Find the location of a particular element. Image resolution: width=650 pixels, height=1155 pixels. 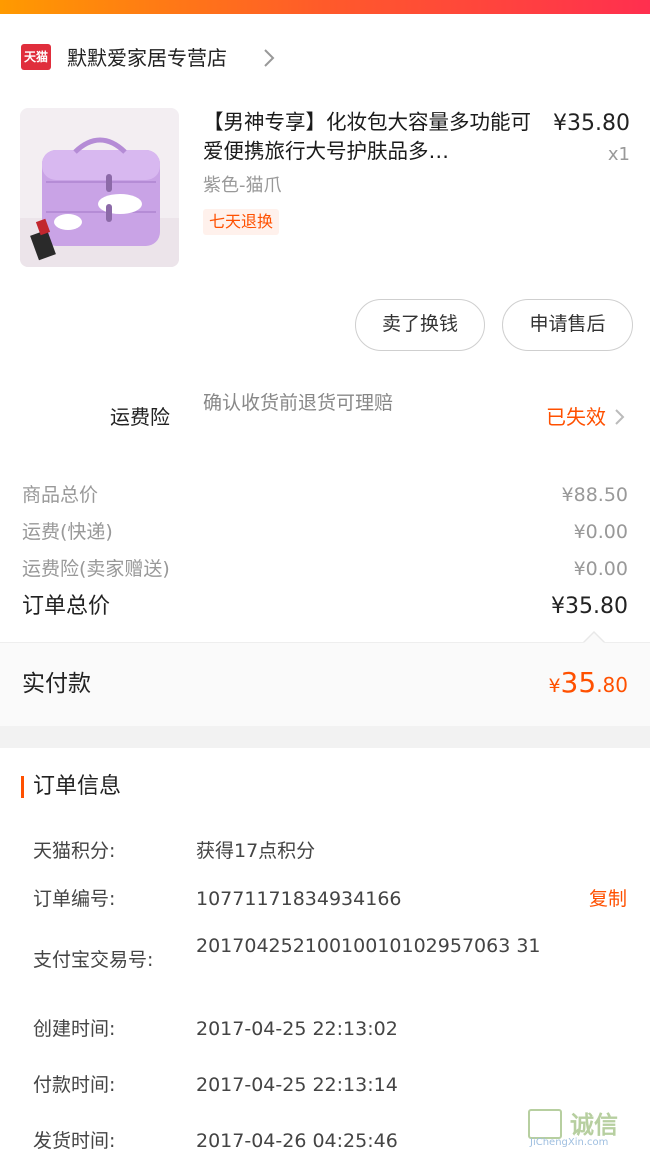

info-value: 2017-04-26 04:25:46 is located at coordinates (297, 1141).